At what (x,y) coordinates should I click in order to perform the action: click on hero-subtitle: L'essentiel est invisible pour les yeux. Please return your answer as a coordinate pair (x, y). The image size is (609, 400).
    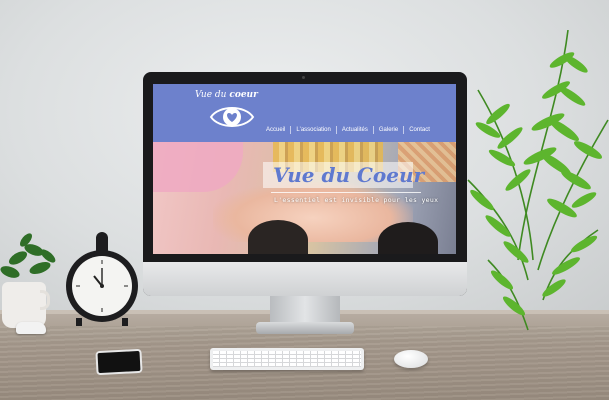
    Looking at the image, I should click on (356, 200).